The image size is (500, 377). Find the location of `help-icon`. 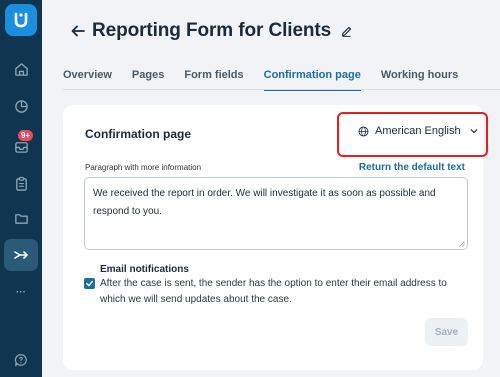

help-icon is located at coordinates (21, 360).